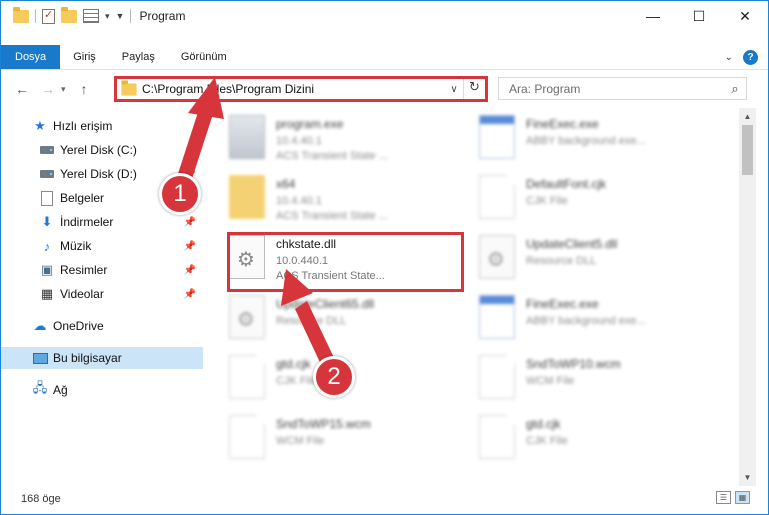 This screenshot has width=769, height=515. Describe the element at coordinates (733, 497) in the screenshot. I see `view-toggle: ☰ ▦` at that location.